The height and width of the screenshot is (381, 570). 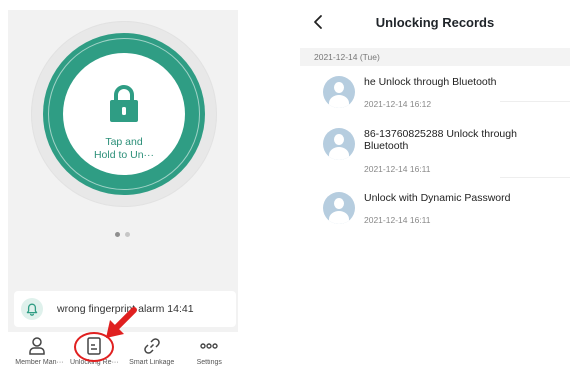 I want to click on person-icon, so click(x=37, y=346).